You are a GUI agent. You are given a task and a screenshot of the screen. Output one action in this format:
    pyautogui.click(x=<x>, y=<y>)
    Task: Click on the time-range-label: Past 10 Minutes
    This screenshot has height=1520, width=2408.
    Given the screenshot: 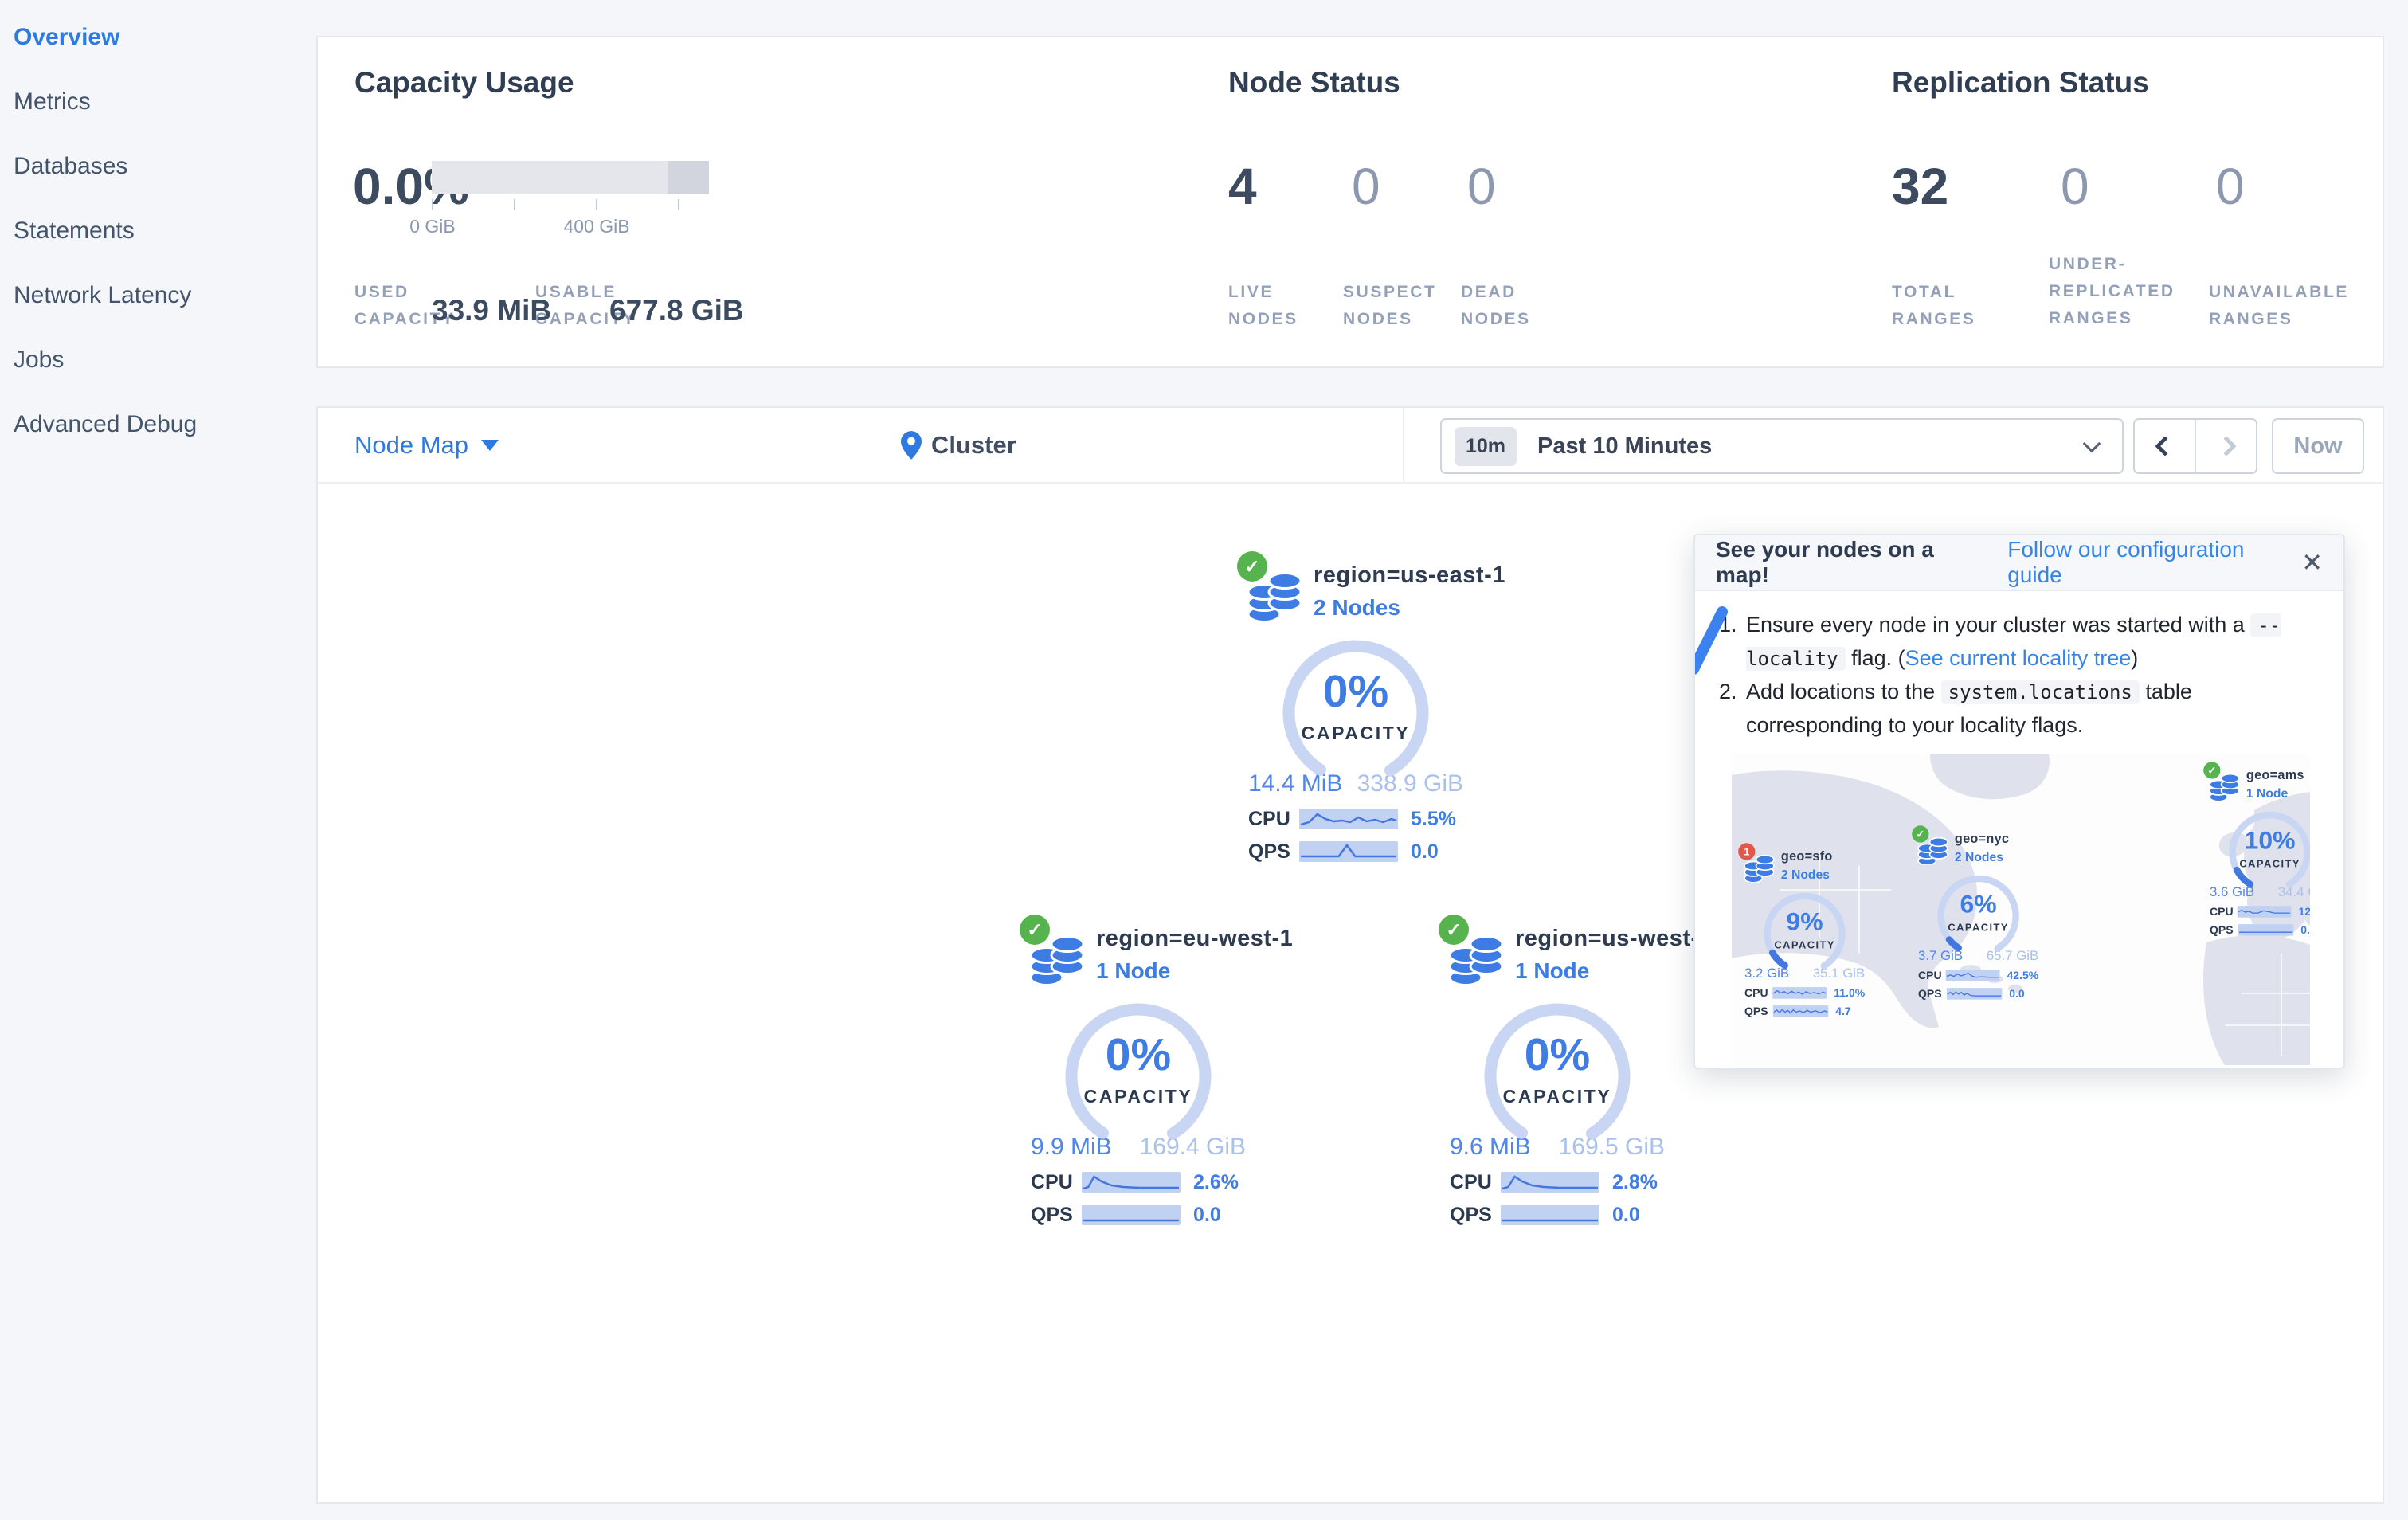 What is the action you would take?
    pyautogui.click(x=1625, y=446)
    